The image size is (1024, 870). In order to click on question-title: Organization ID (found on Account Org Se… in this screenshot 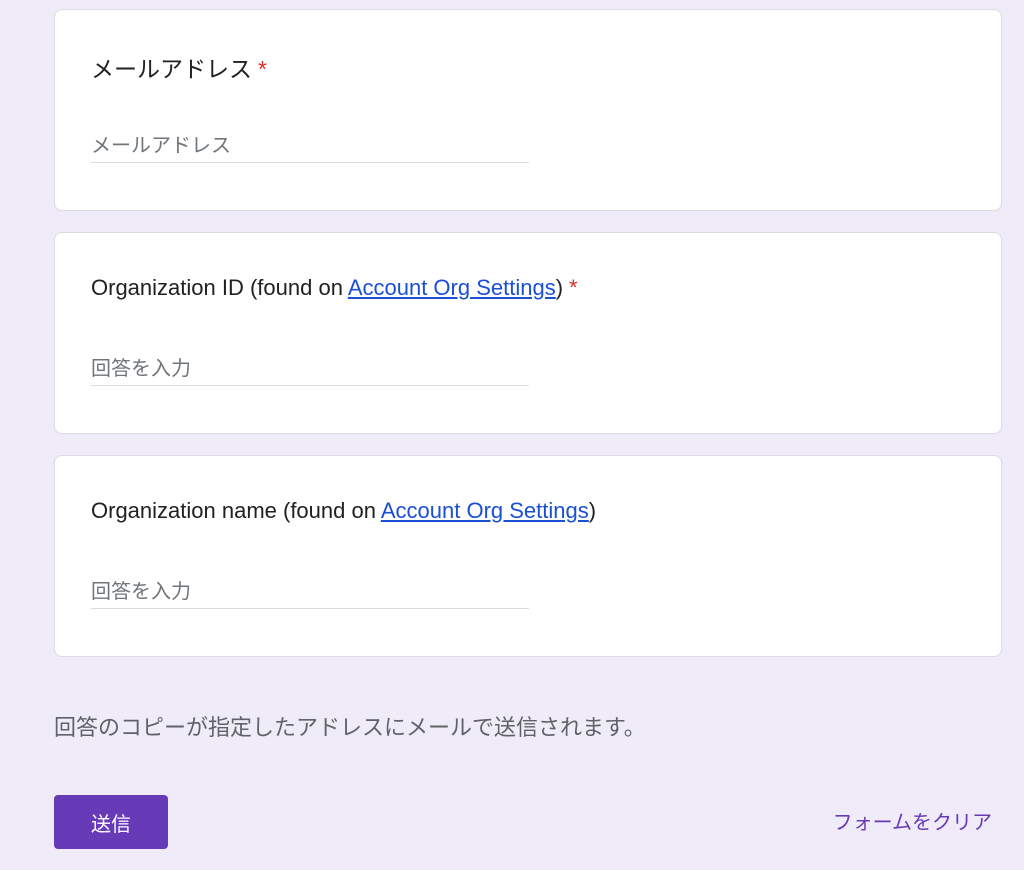, I will do `click(334, 288)`.